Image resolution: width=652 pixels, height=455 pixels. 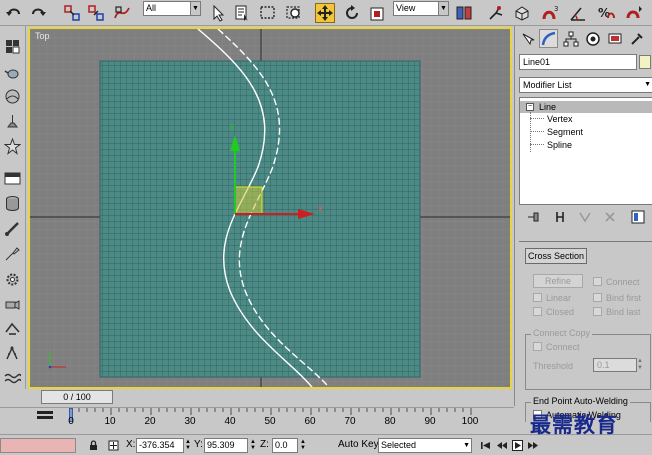 What do you see at coordinates (556, 256) in the screenshot?
I see `cross-section-button: Cross Section` at bounding box center [556, 256].